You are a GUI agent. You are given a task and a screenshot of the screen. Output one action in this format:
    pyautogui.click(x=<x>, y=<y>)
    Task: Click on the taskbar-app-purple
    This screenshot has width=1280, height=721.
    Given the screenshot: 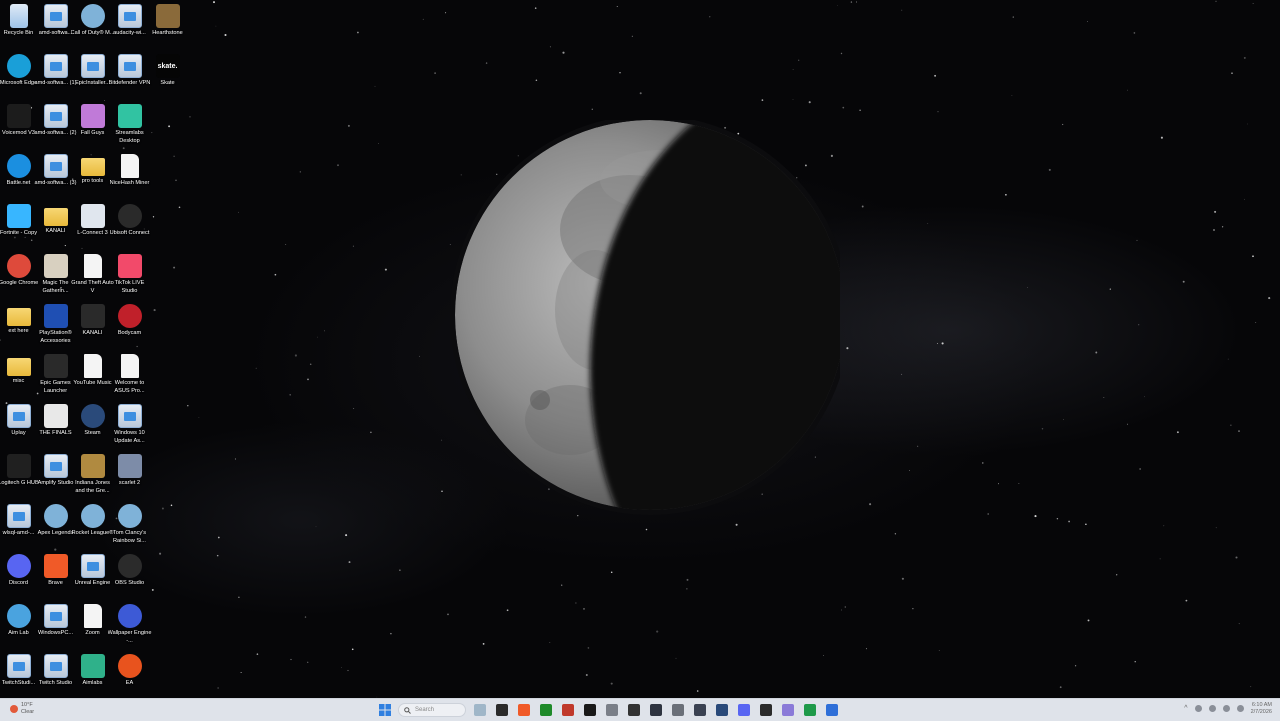 What is the action you would take?
    pyautogui.click(x=787, y=710)
    